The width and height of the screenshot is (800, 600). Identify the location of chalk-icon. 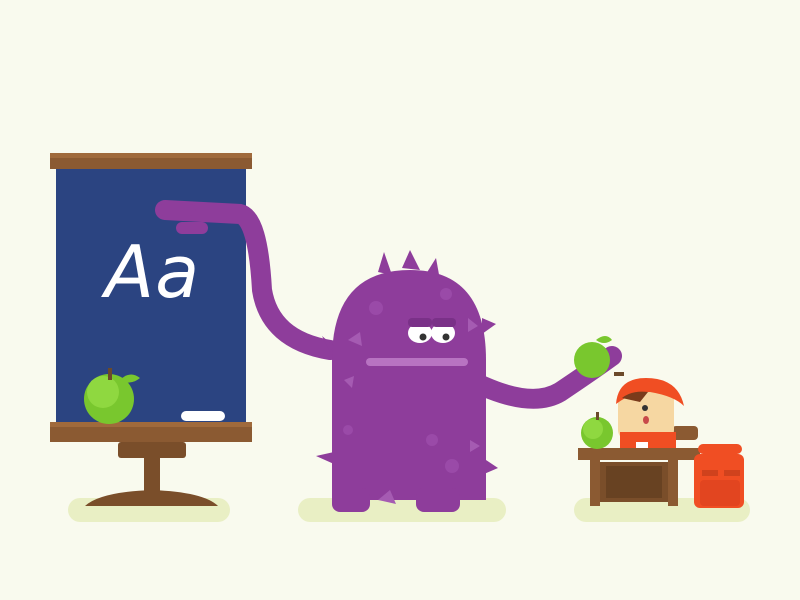
(203, 416).